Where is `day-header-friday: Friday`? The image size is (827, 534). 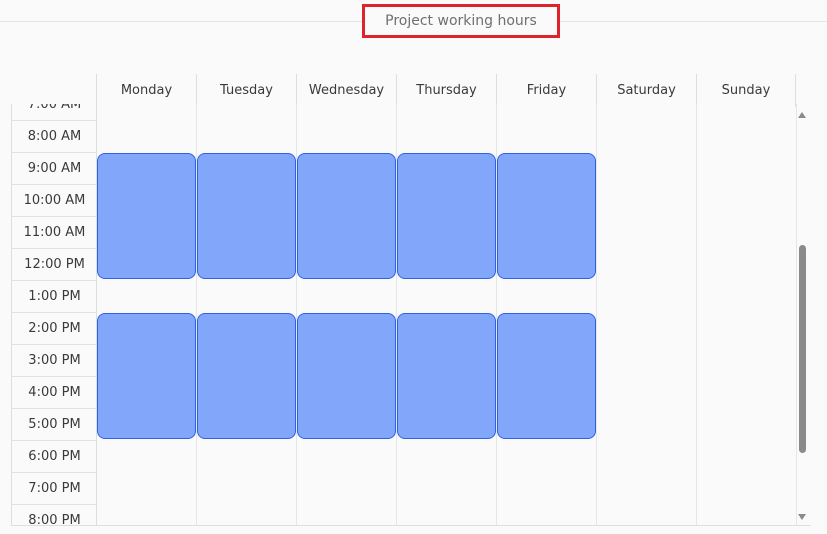 day-header-friday: Friday is located at coordinates (546, 90).